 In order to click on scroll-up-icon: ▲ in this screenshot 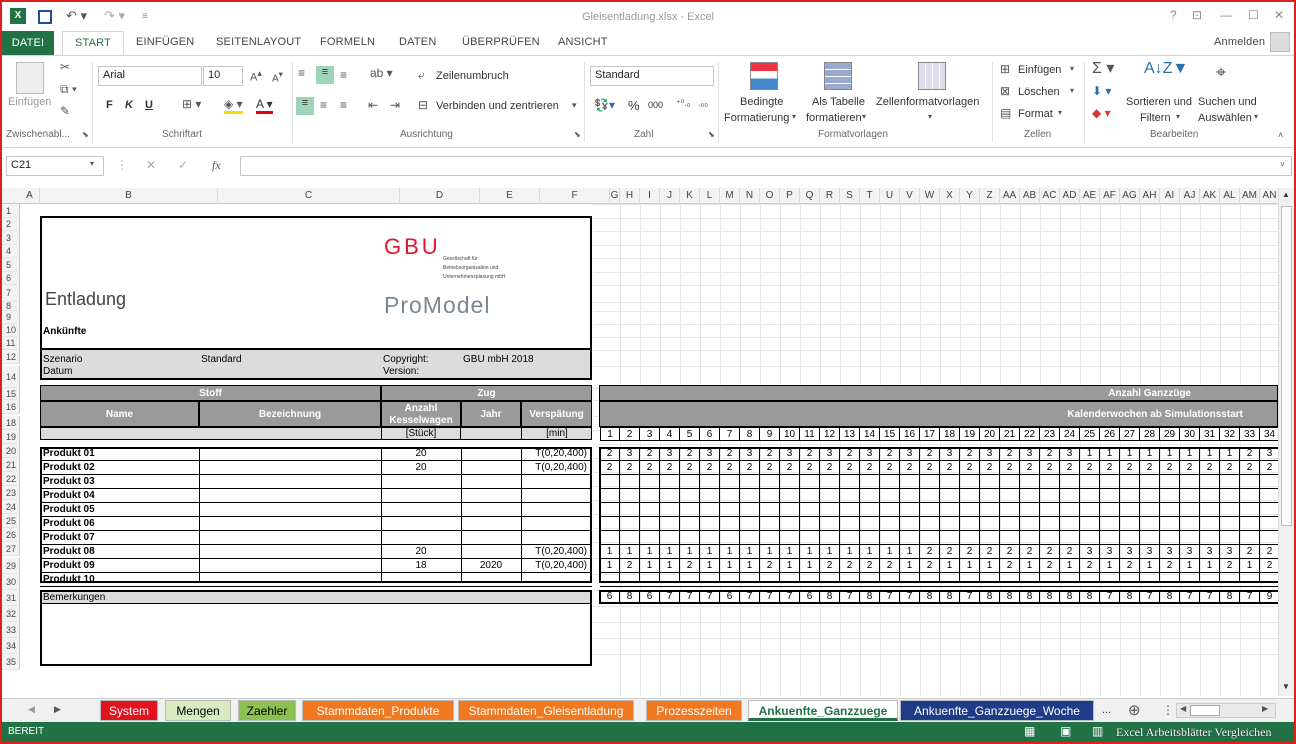, I will do `click(1286, 194)`.